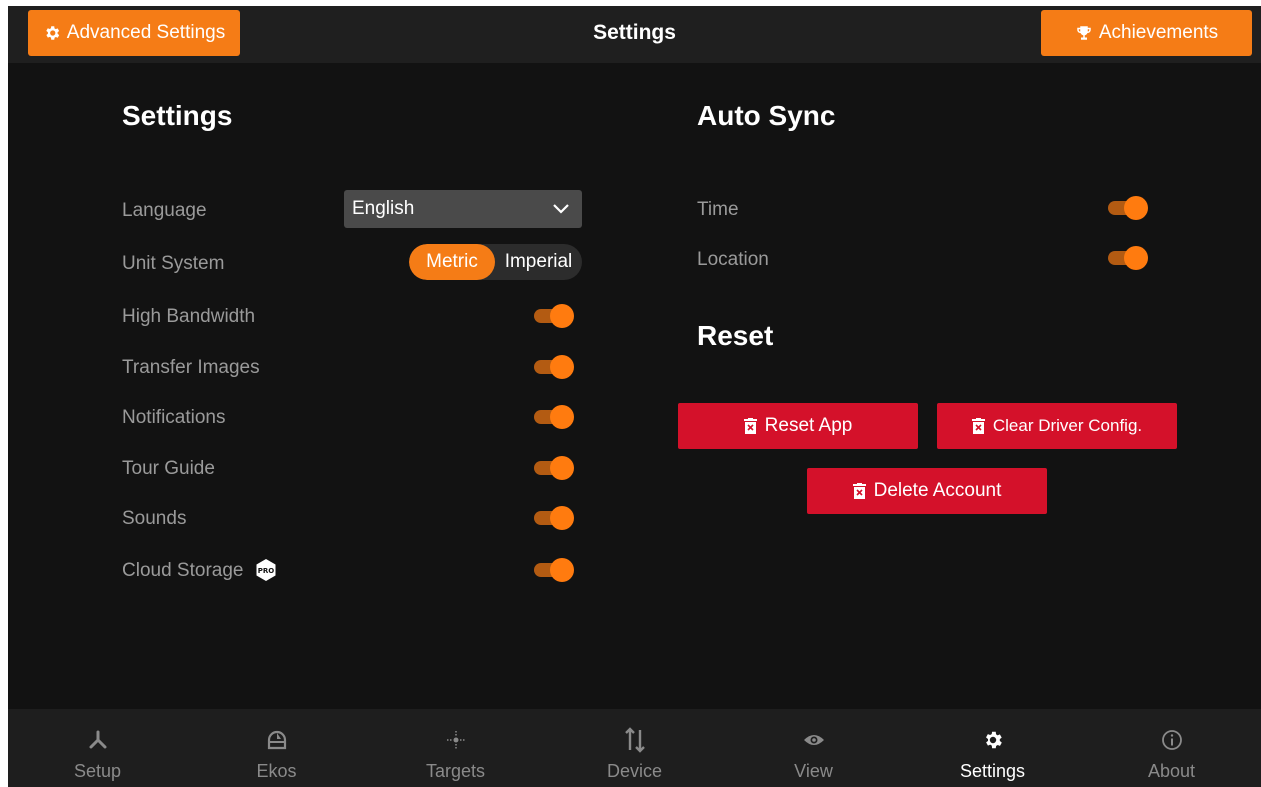 This screenshot has height=787, width=1261. Describe the element at coordinates (634, 34) in the screenshot. I see `top-bar: Advanced Settings Settings Achievements` at that location.